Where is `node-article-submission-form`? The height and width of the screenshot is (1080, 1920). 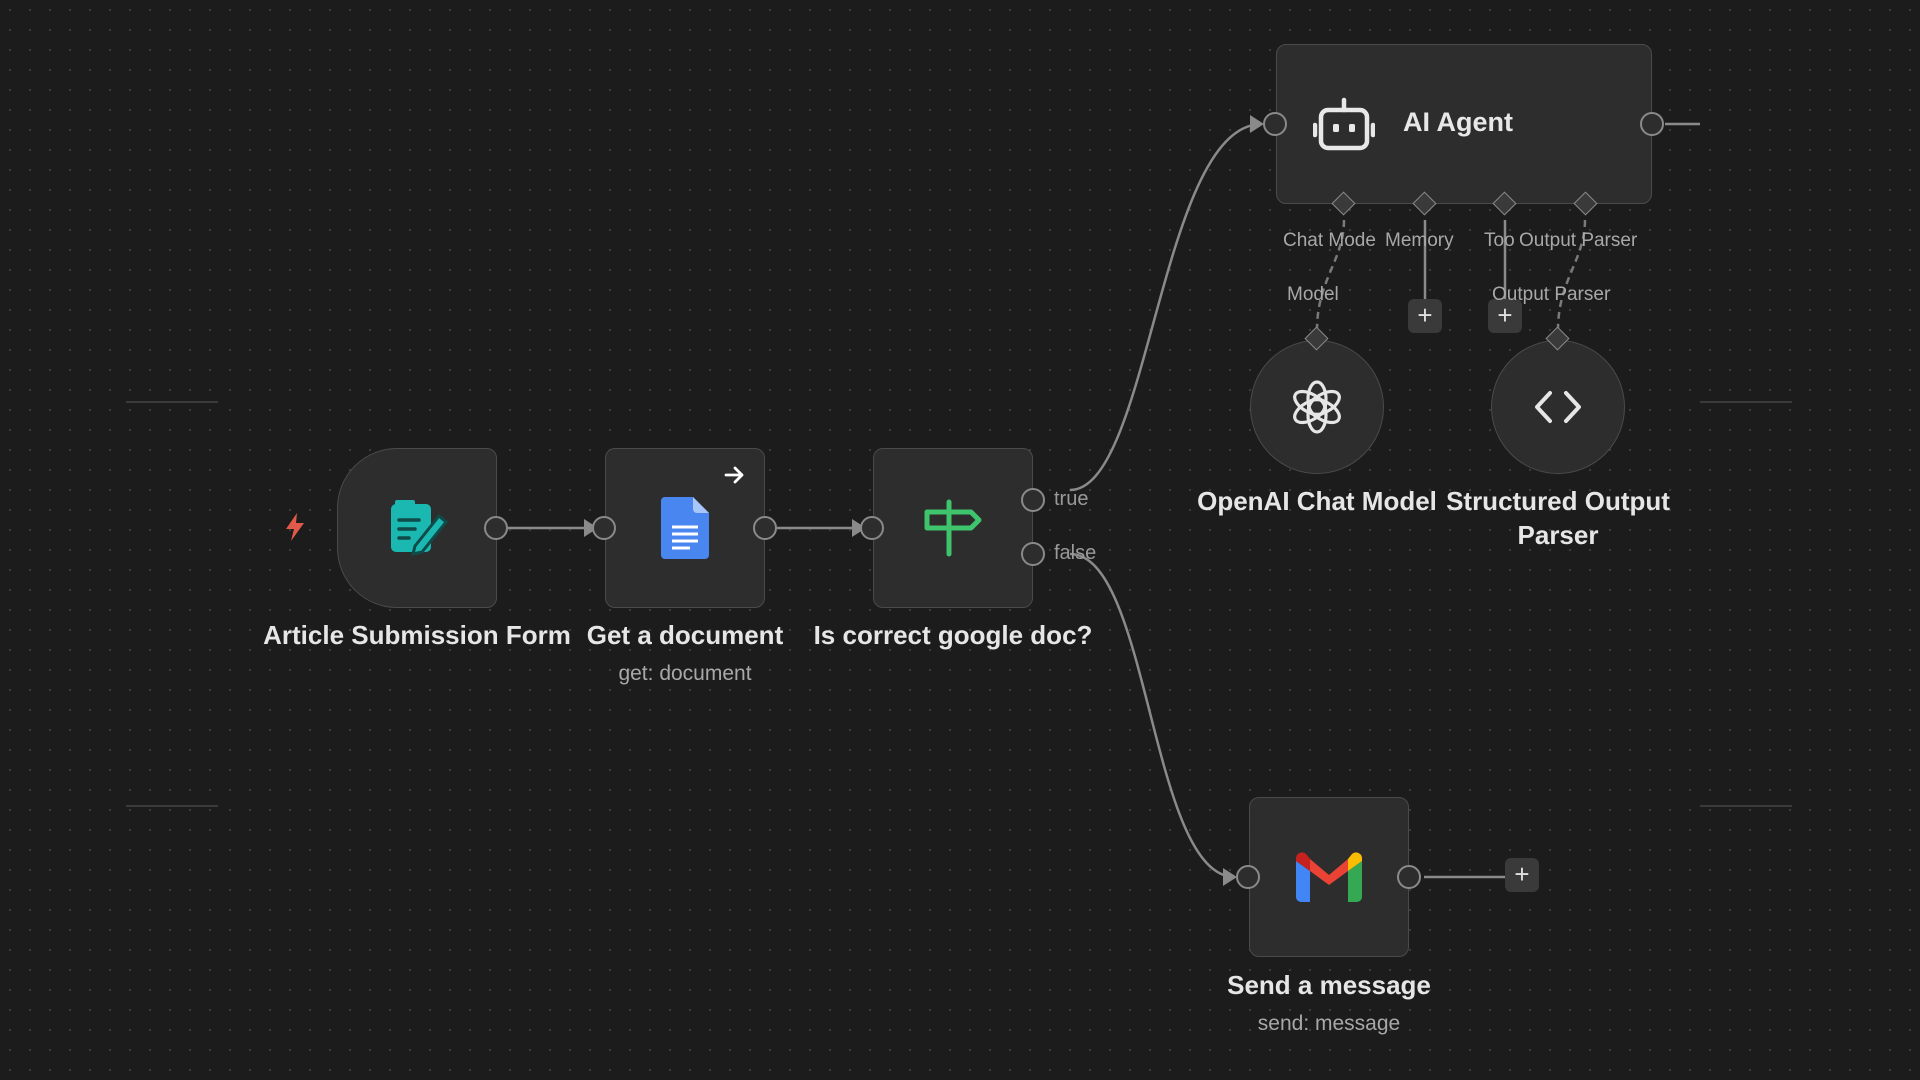
node-article-submission-form is located at coordinates (417, 528).